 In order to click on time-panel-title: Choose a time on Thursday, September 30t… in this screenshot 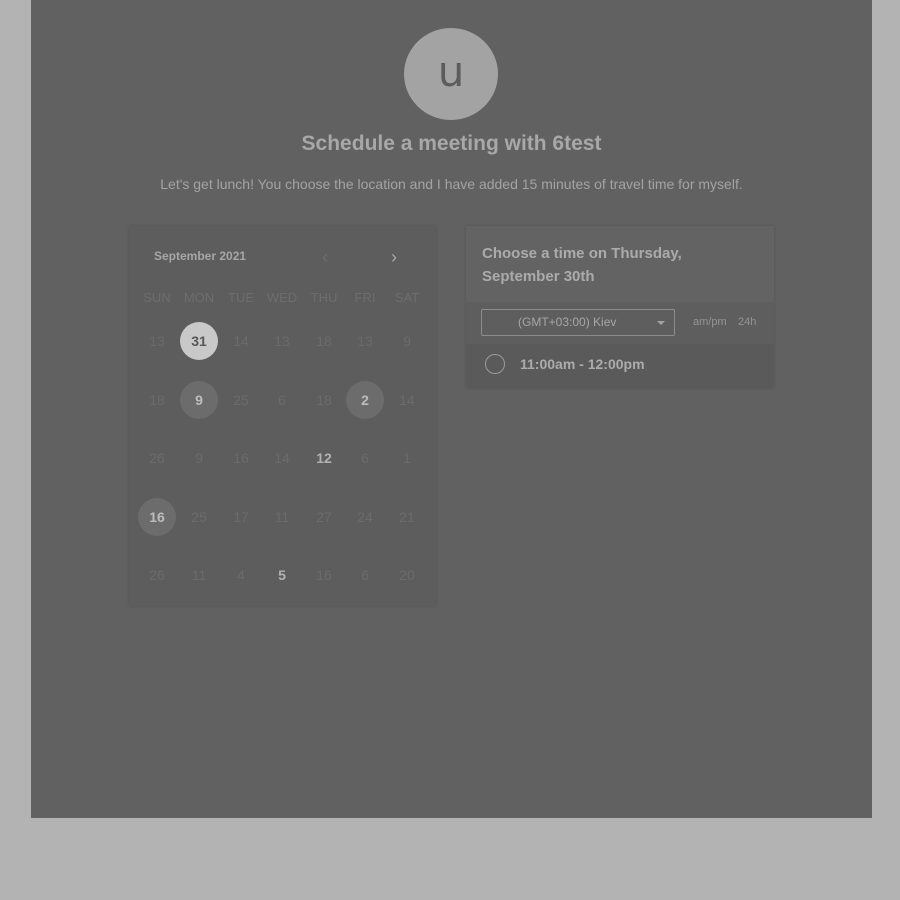, I will do `click(582, 265)`.